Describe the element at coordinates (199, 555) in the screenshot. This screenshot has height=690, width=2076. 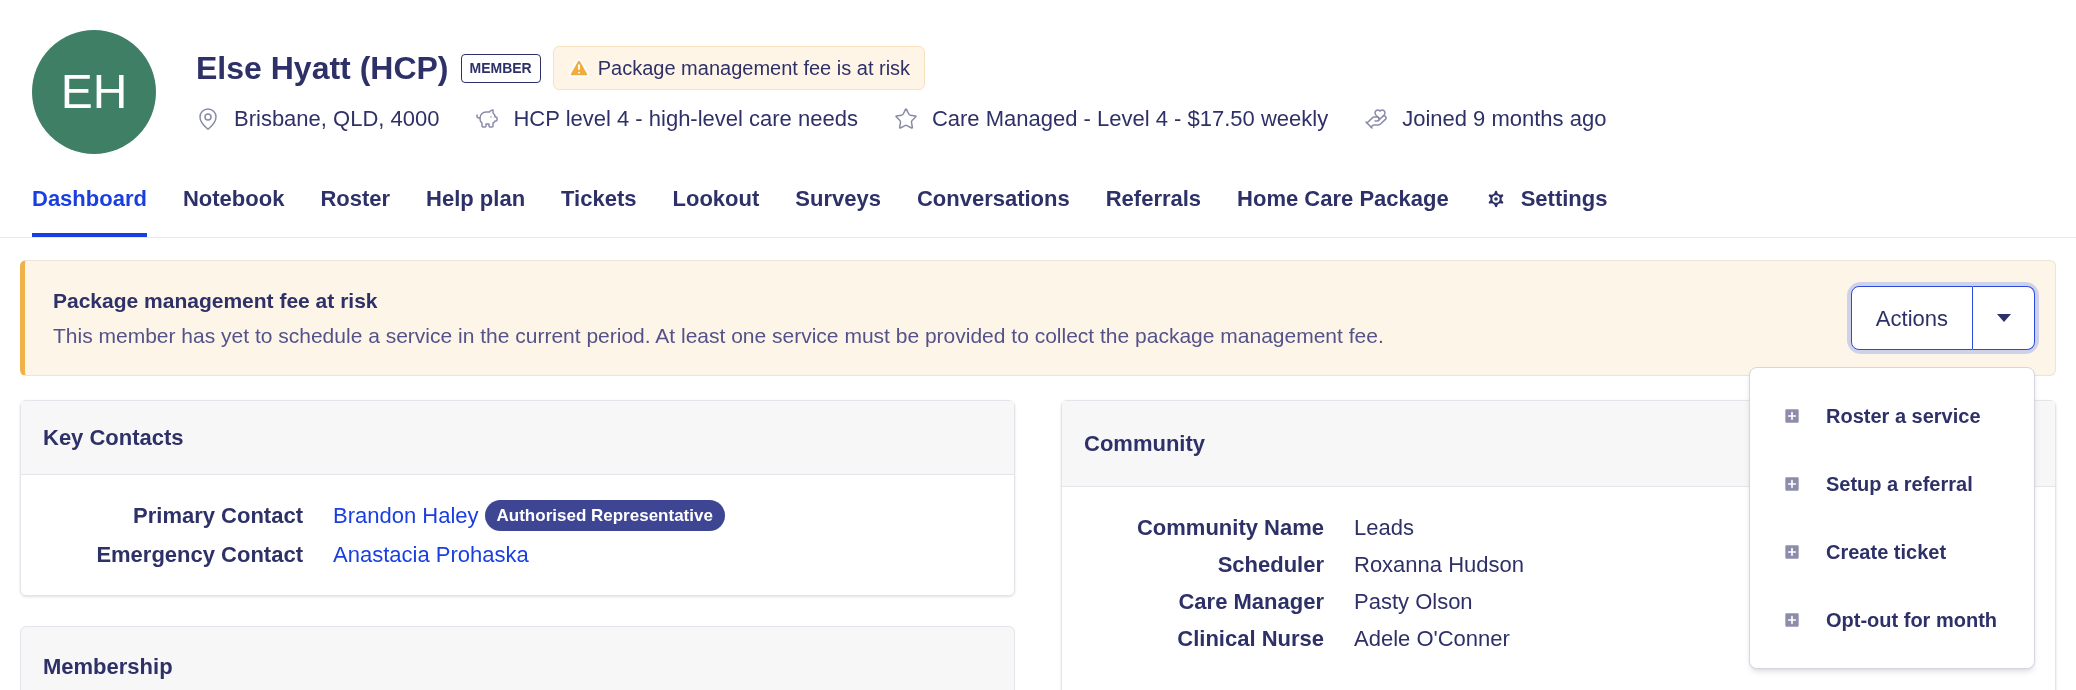
I see `field-label: Emergency Contact` at that location.